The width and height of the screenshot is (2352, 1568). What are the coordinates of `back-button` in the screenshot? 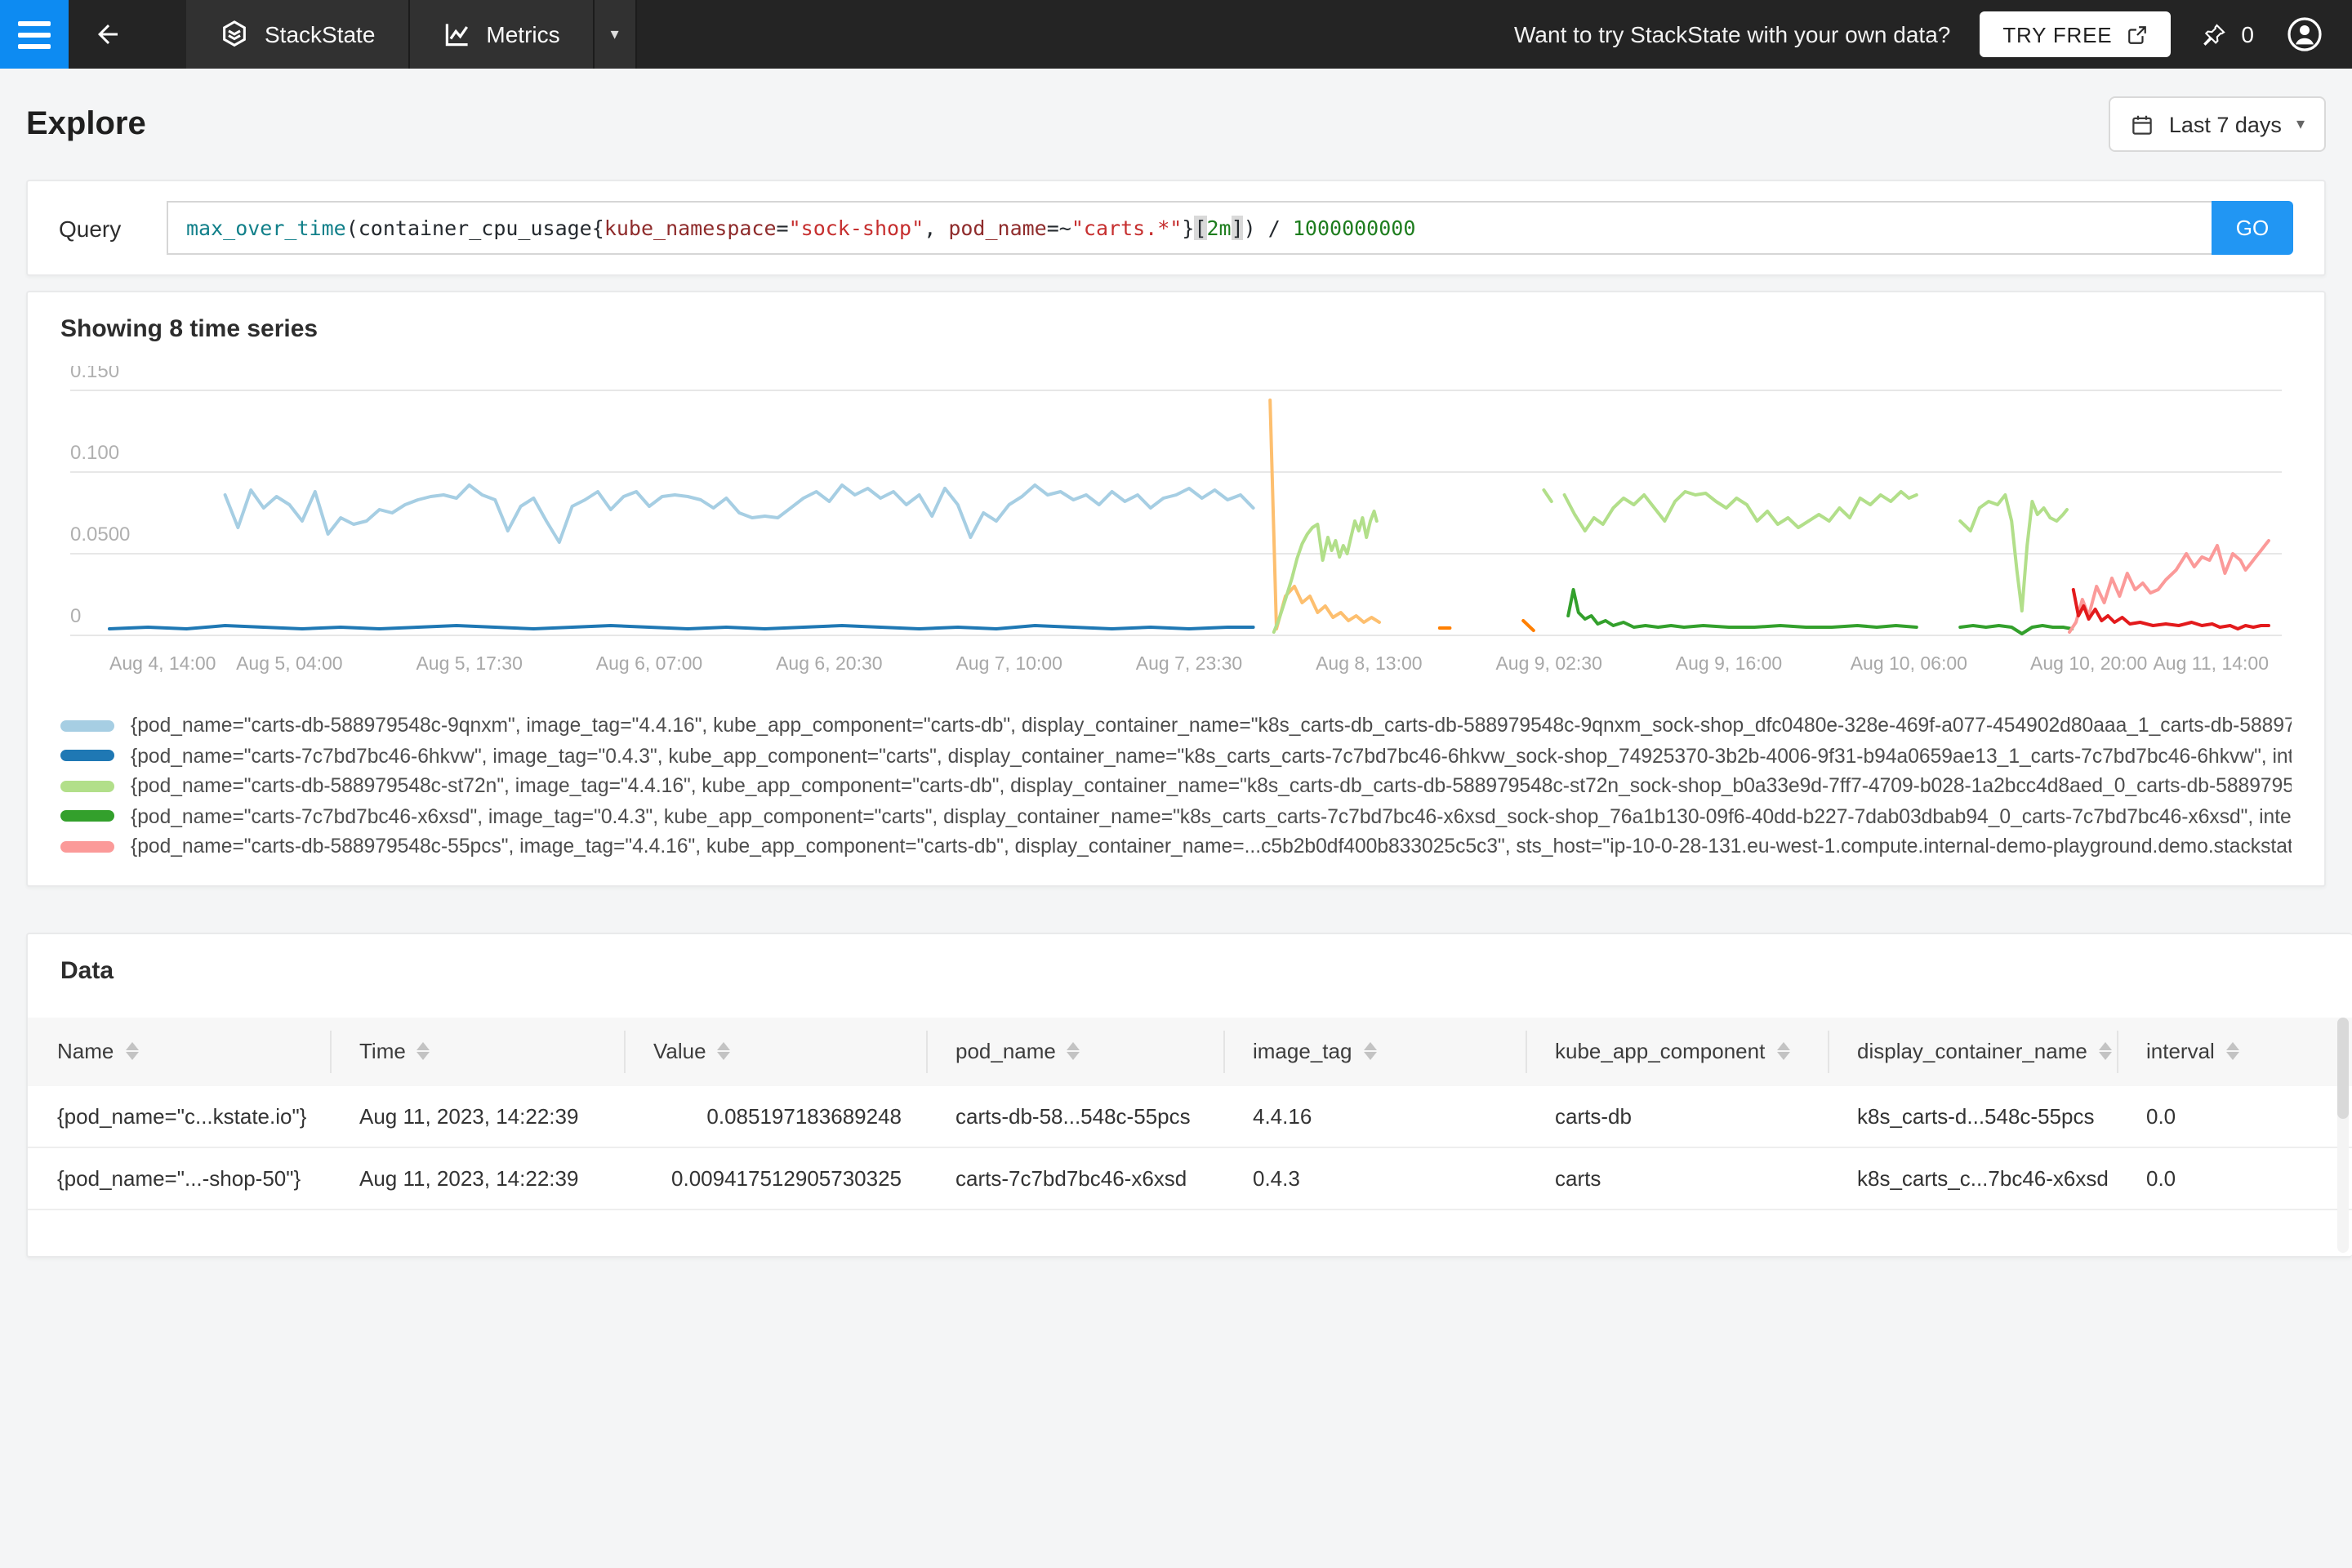 It's located at (108, 34).